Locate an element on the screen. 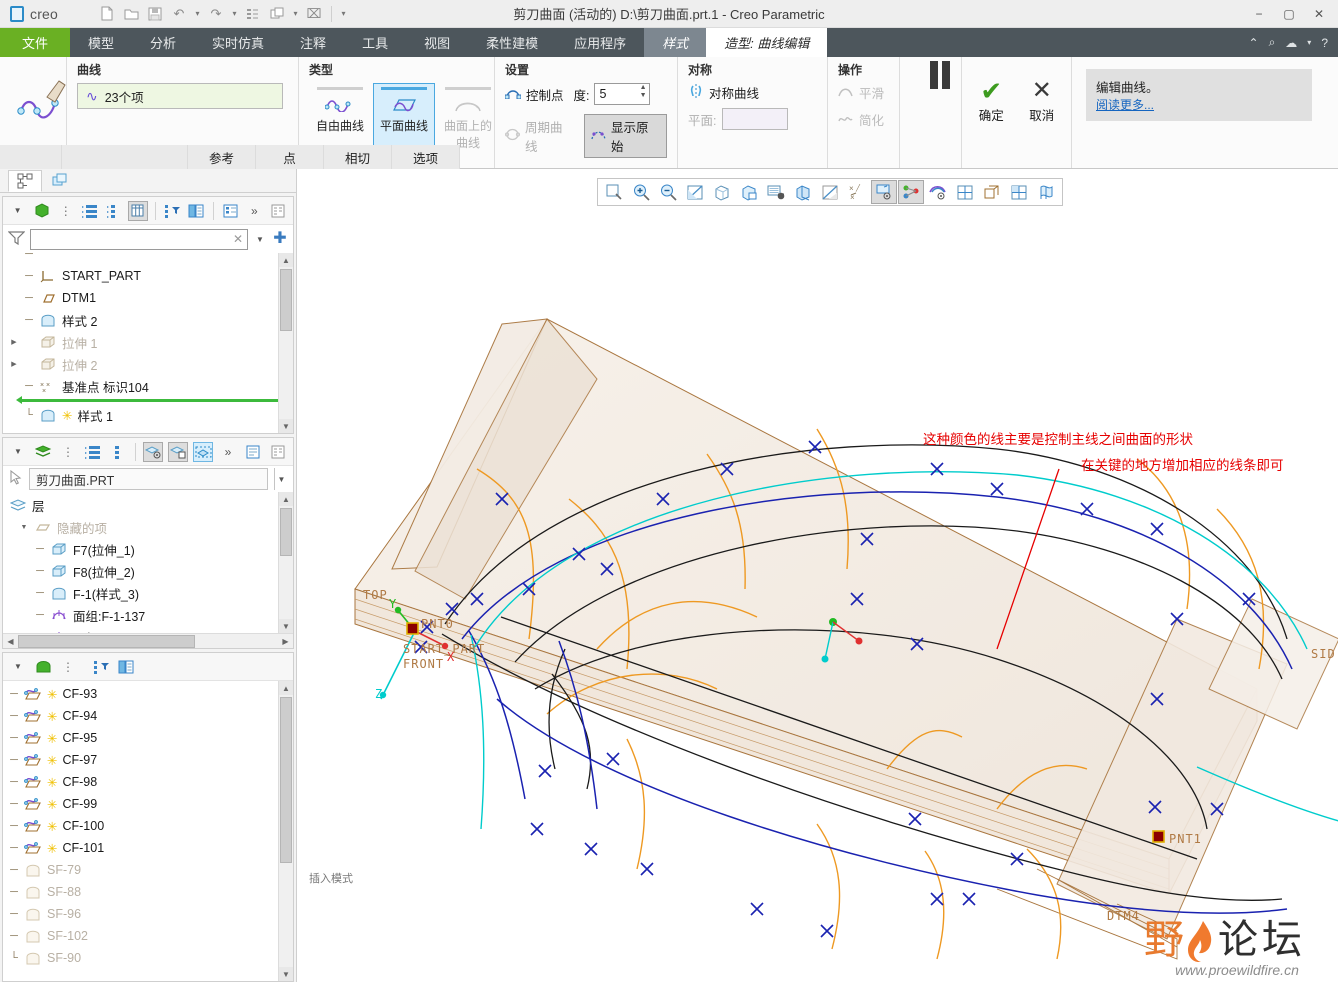  subtab-reference: 参考 is located at coordinates (222, 157).